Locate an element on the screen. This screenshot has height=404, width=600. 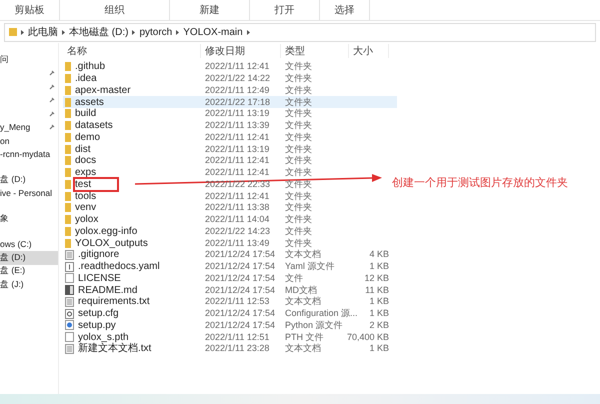
size-cell: 11 KB is located at coordinates (377, 290).